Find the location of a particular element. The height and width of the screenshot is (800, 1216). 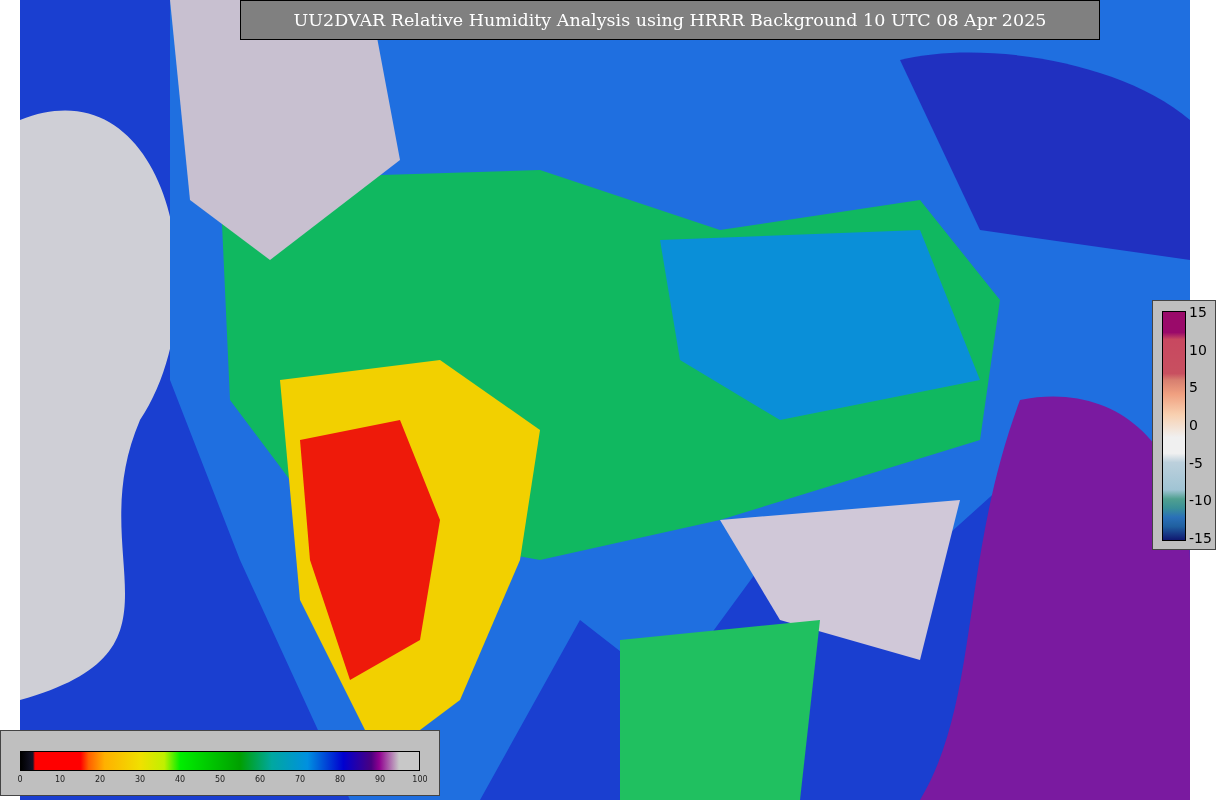

tick-label: 90 is located at coordinates (380, 780).